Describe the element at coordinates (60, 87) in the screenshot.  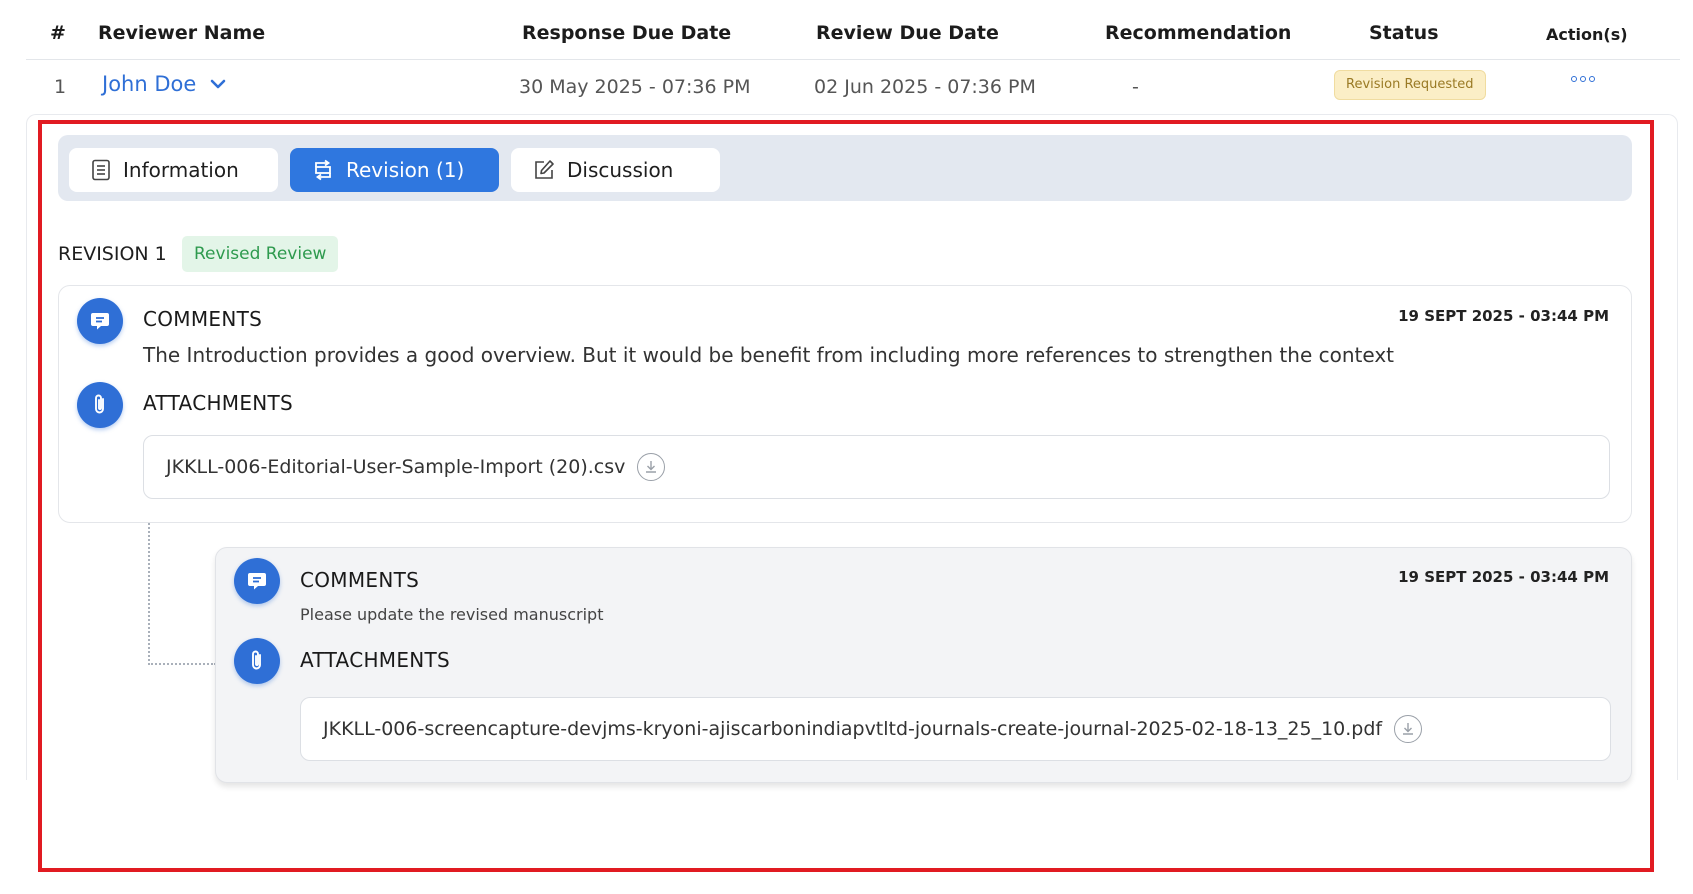
I see `row-number: 1` at that location.